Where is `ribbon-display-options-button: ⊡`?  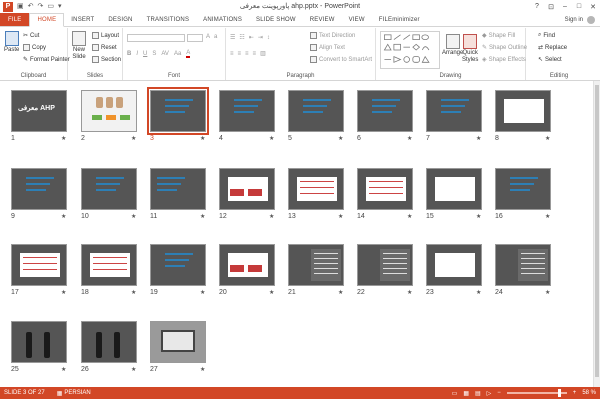
ribbon-display-options-button: ⊡ is located at coordinates (551, 6).